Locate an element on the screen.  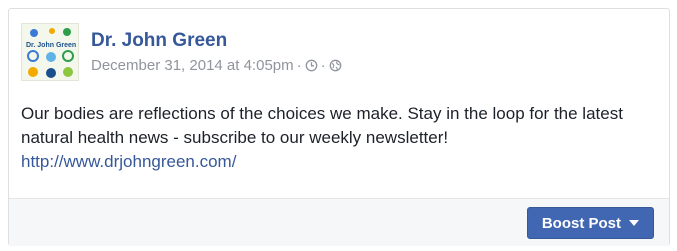
avatar-logo-icon: Dr. John Green is located at coordinates (51, 53).